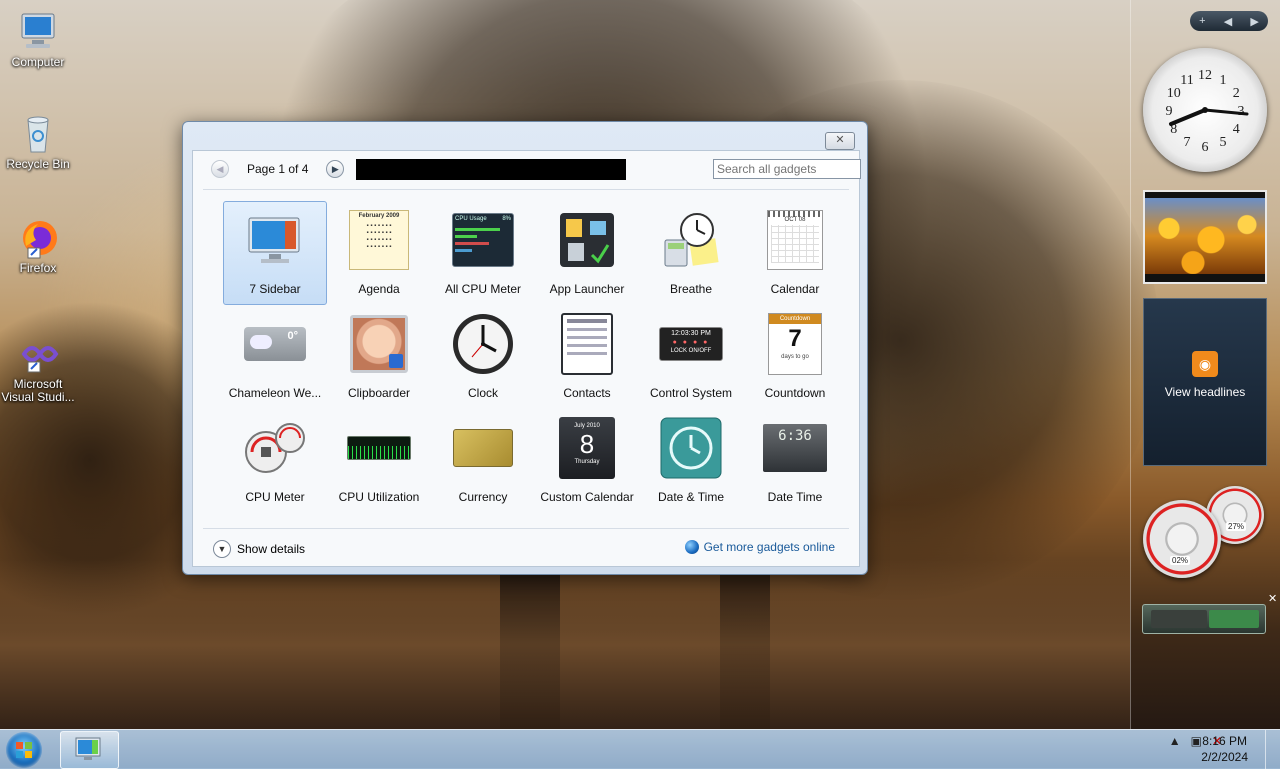  I want to click on gadget-7-sidebar: 7 Sidebar, so click(275, 253).